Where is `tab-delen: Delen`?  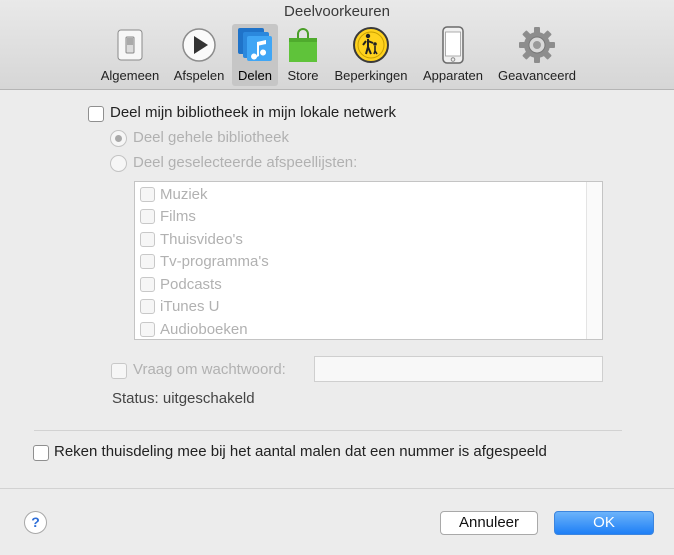 tab-delen: Delen is located at coordinates (255, 55).